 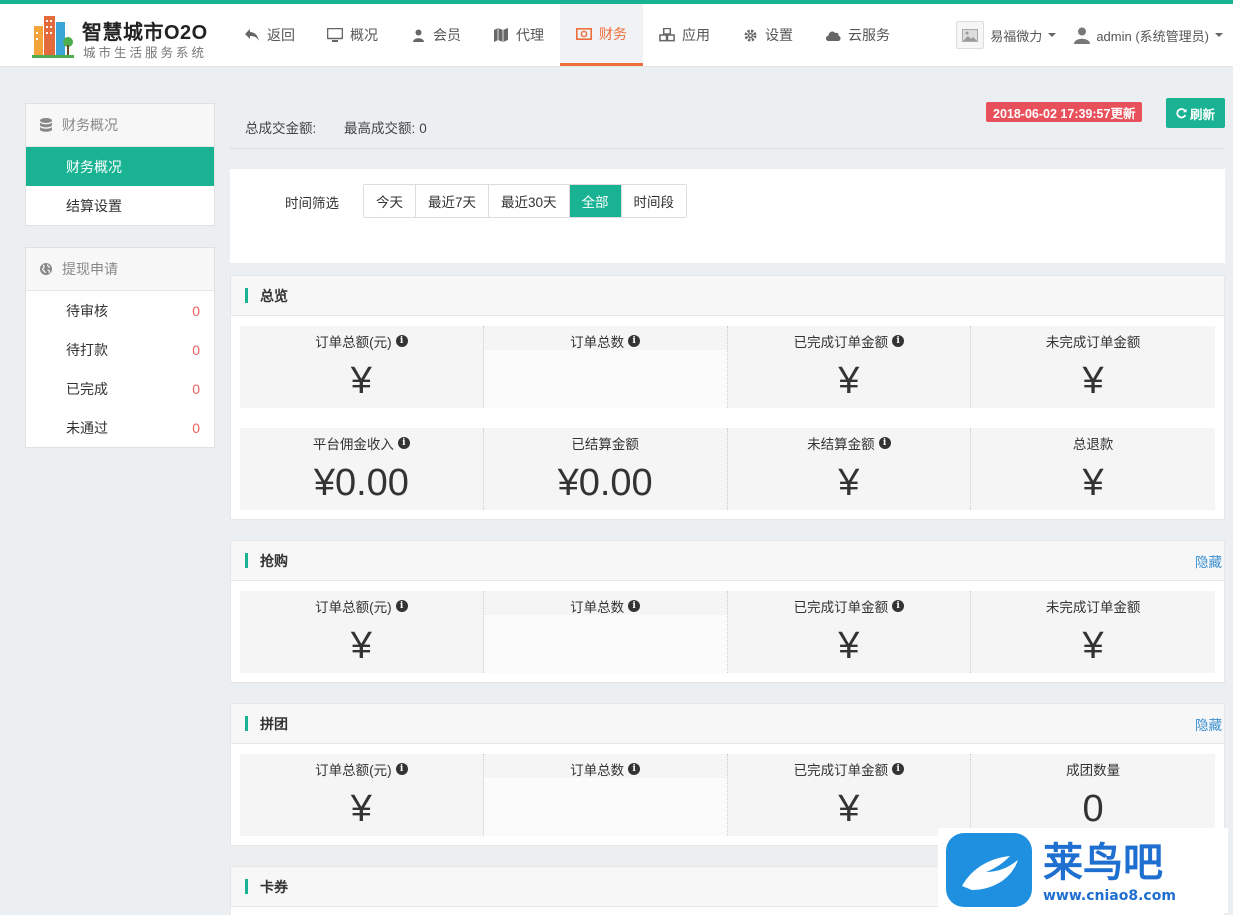 I want to click on divider, so click(x=727, y=148).